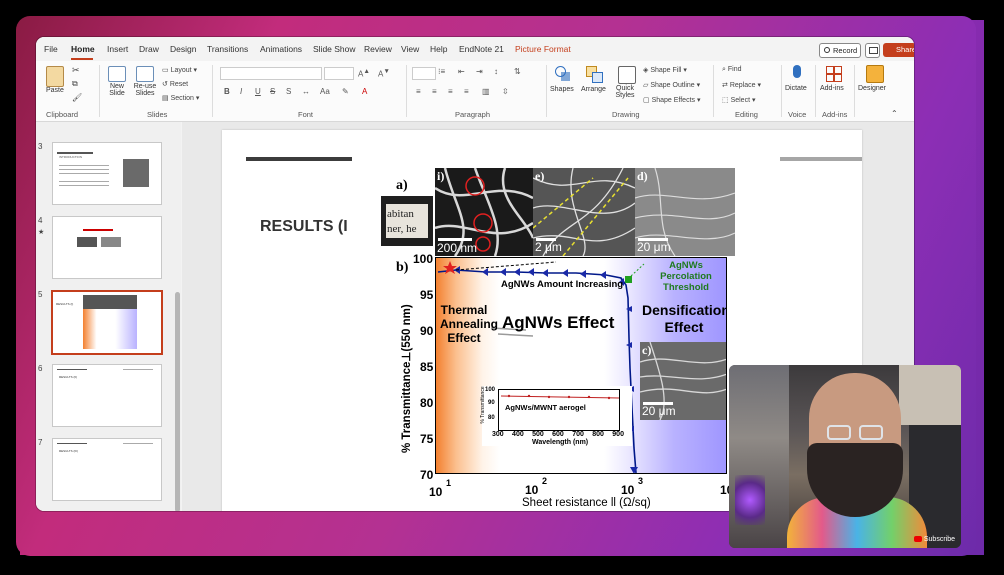 The height and width of the screenshot is (575, 1004). I want to click on reuse-slides-button: Re-use Slides, so click(145, 90).